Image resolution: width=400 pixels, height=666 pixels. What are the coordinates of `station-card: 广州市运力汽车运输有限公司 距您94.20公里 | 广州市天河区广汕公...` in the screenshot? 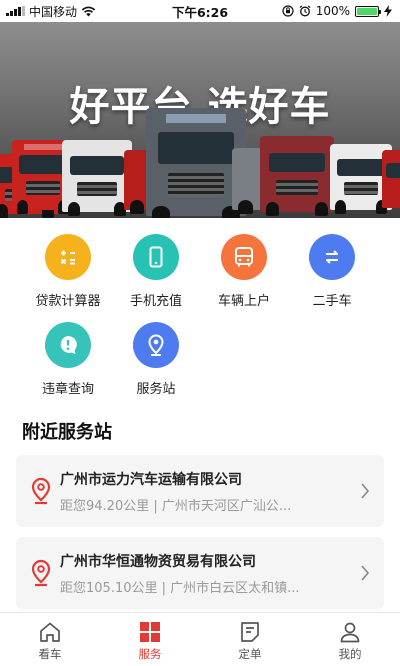 It's located at (200, 491).